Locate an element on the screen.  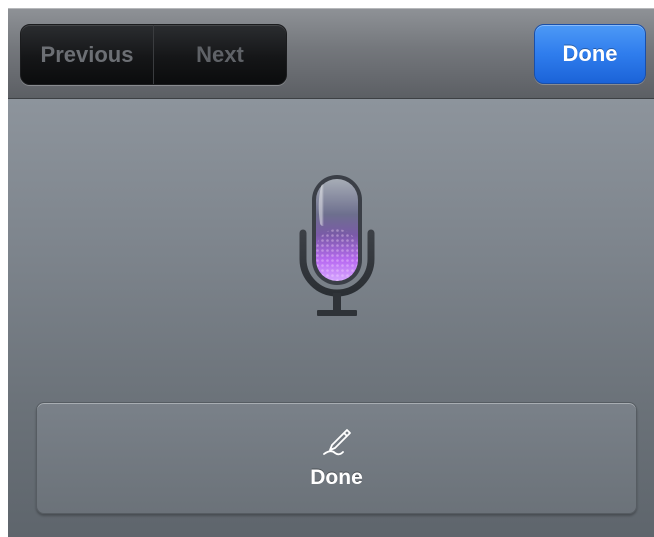
previous-button: Previous is located at coordinates (87, 54).